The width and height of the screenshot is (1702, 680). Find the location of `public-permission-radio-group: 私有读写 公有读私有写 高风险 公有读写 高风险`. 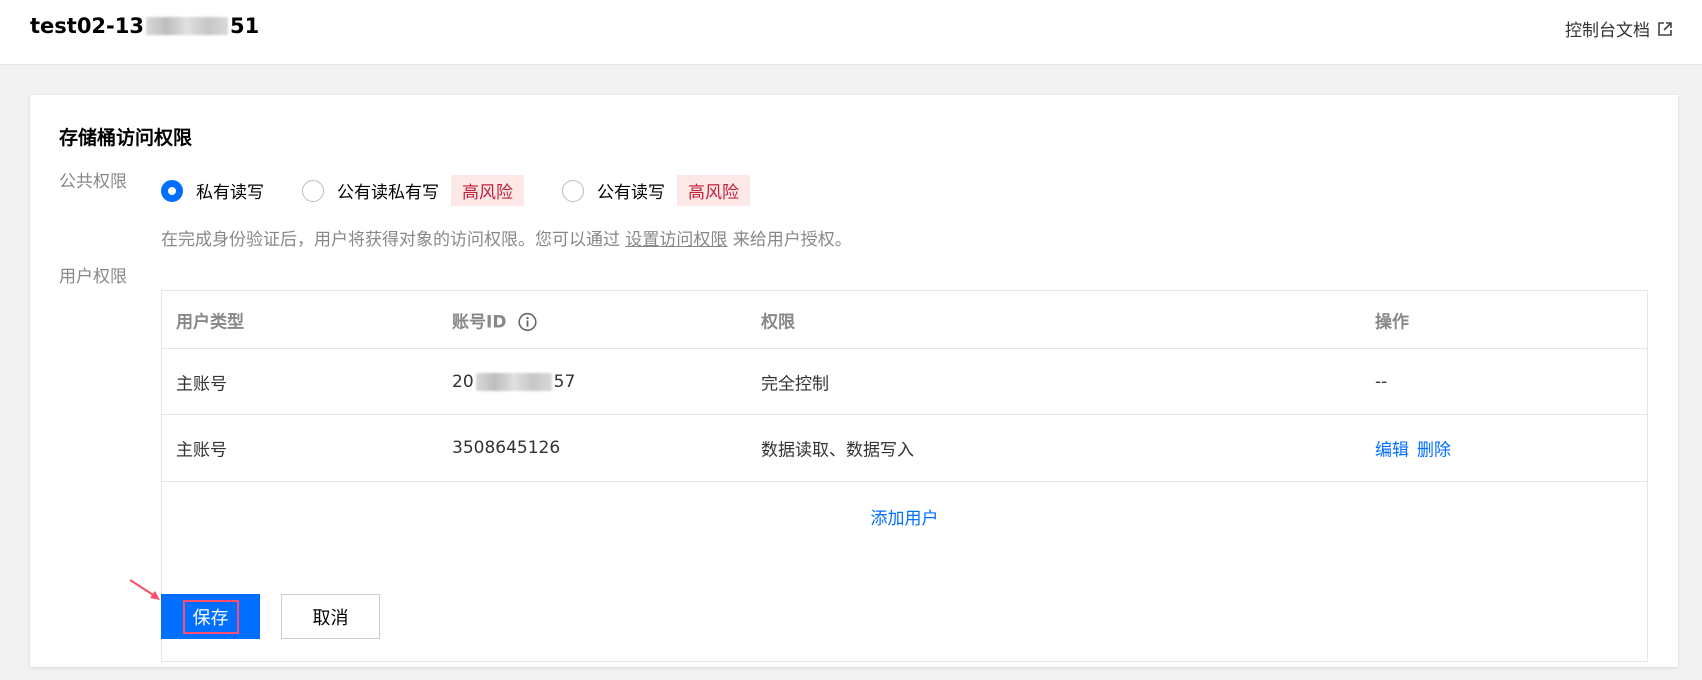

public-permission-radio-group: 私有读写 公有读私有写 高风险 公有读写 高风险 is located at coordinates (474, 190).